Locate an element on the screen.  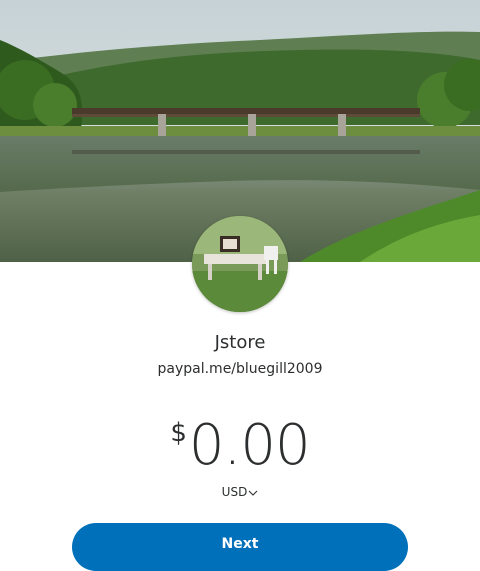
currency-symbol: $ is located at coordinates (178, 433).